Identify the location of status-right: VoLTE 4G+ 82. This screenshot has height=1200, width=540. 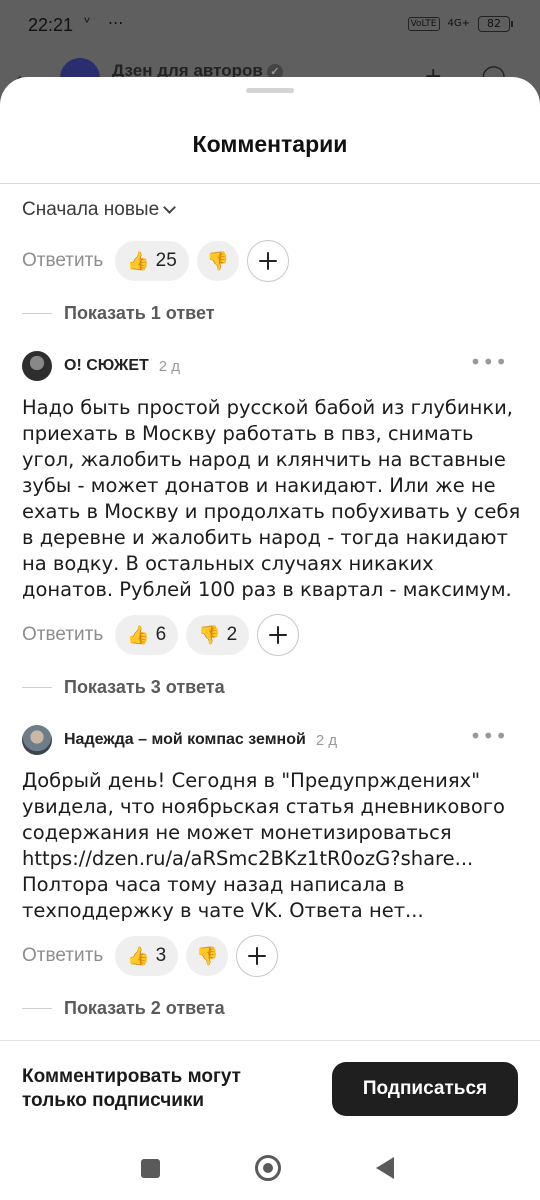
(460, 24).